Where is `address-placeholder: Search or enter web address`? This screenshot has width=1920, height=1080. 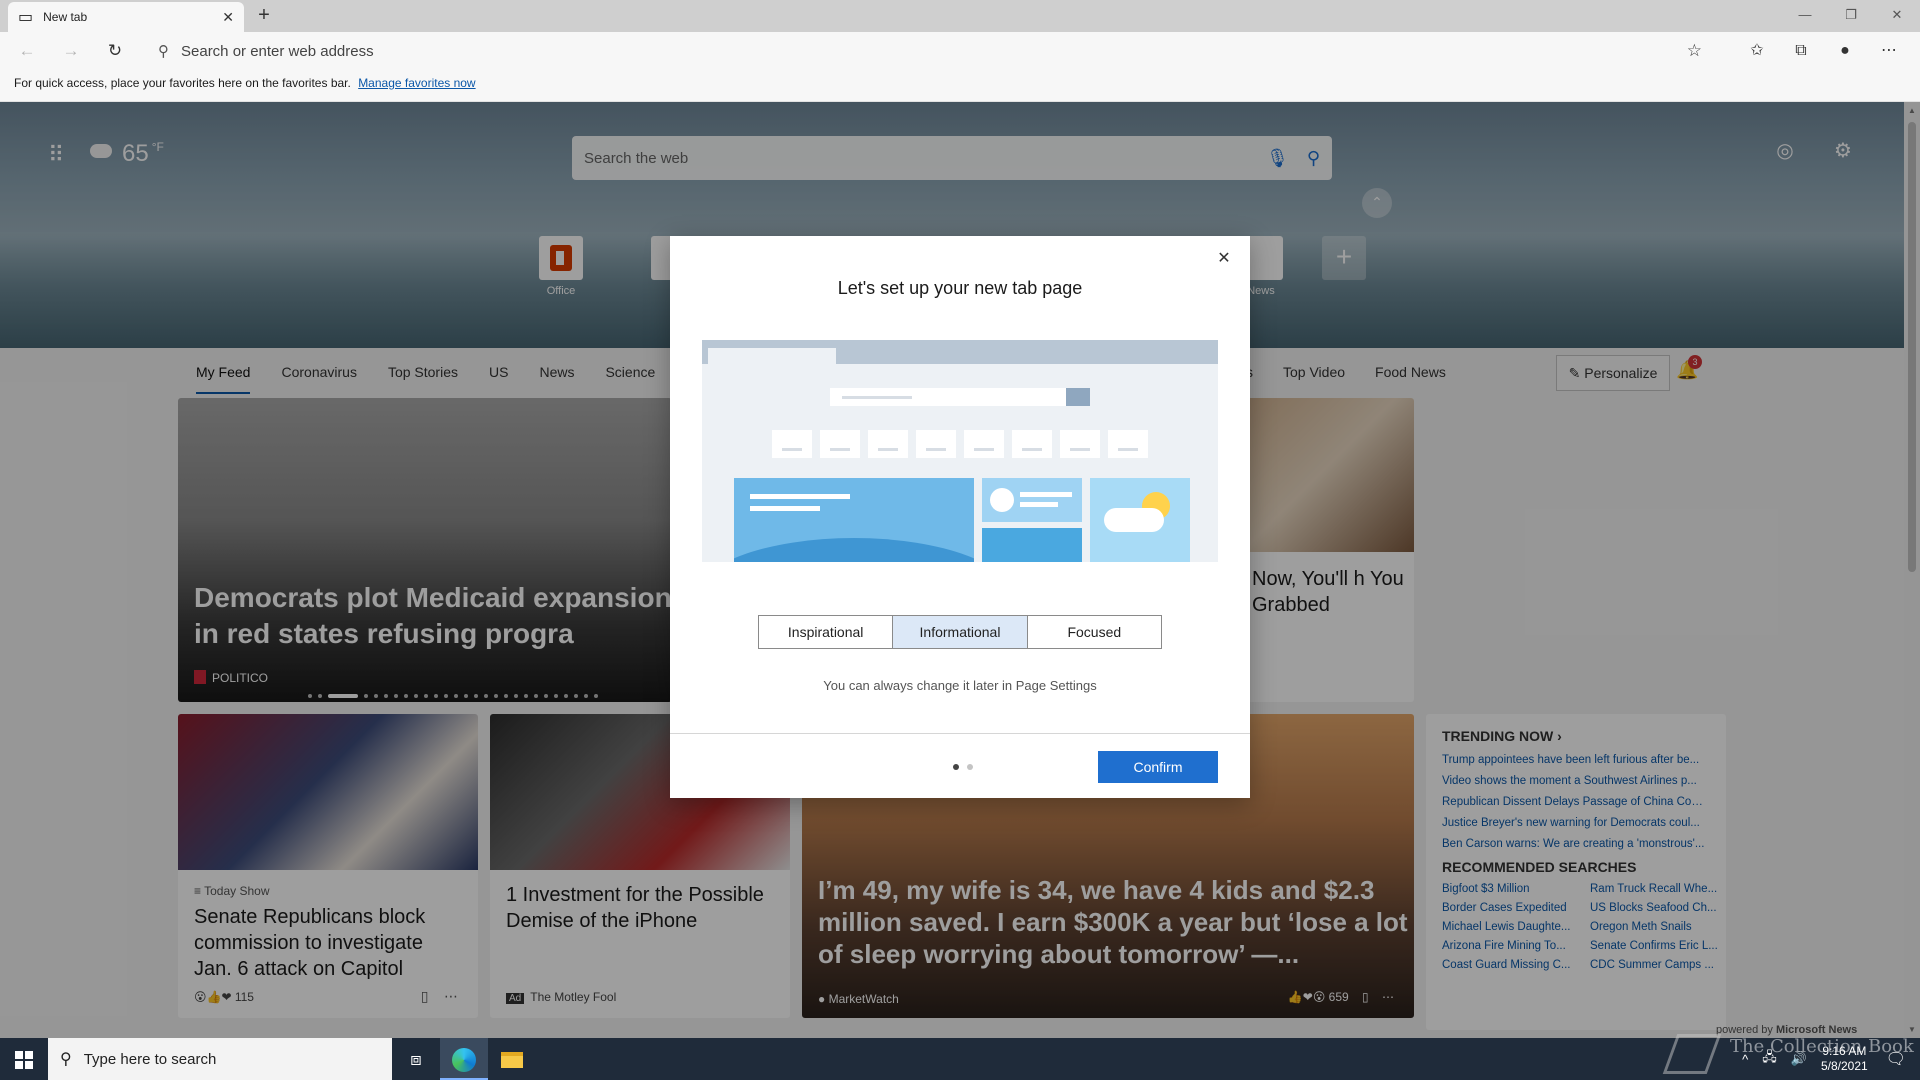 address-placeholder: Search or enter web address is located at coordinates (277, 51).